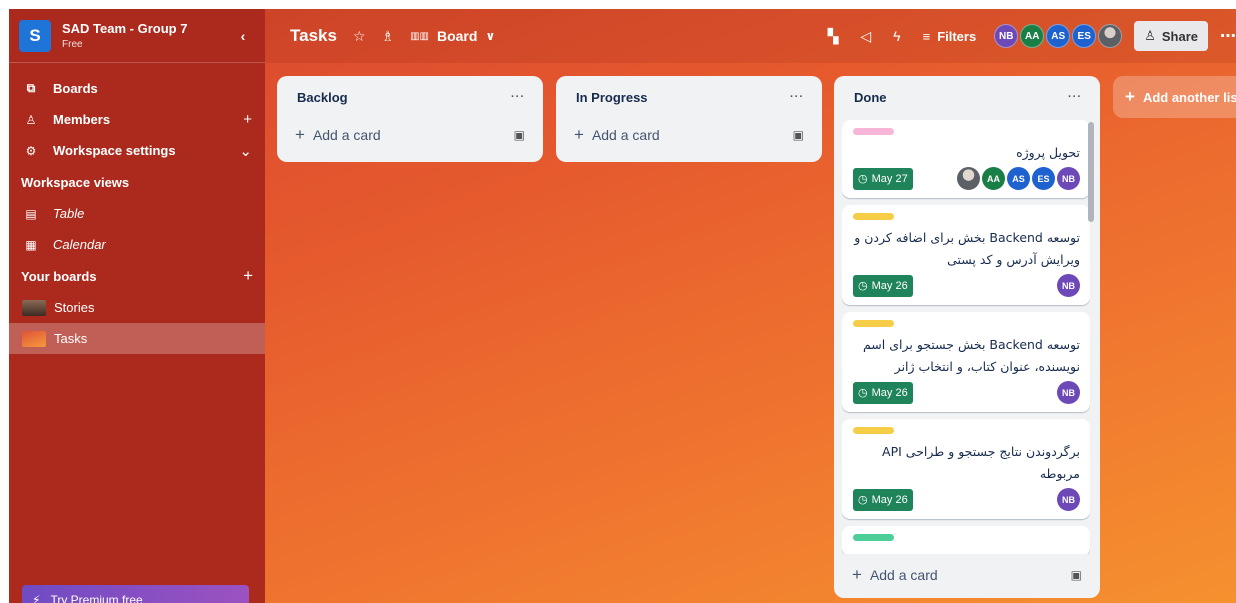 The image size is (1236, 603). What do you see at coordinates (135, 594) in the screenshot?
I see `try-premium-button: ⚡ Try Premium free` at bounding box center [135, 594].